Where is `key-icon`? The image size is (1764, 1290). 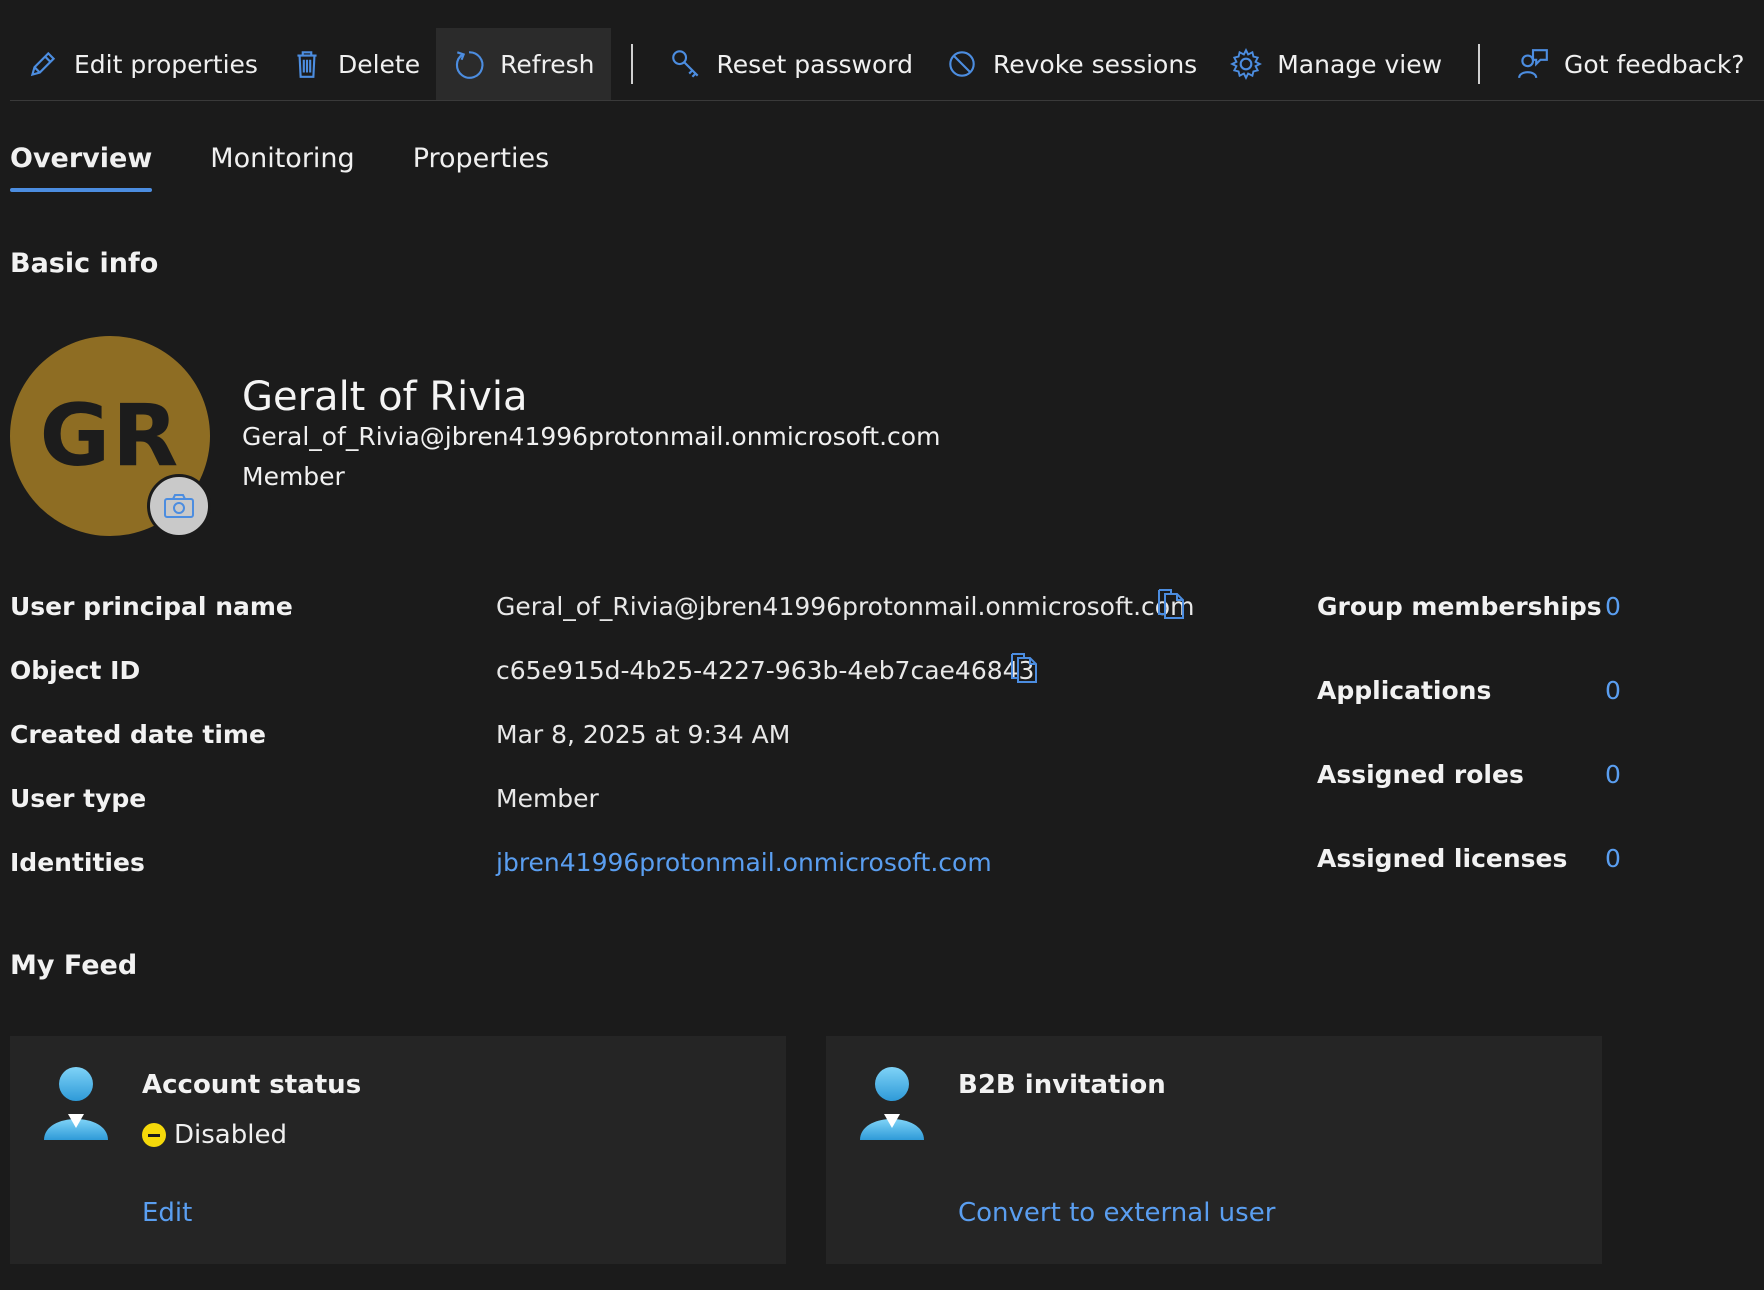
key-icon is located at coordinates (686, 64).